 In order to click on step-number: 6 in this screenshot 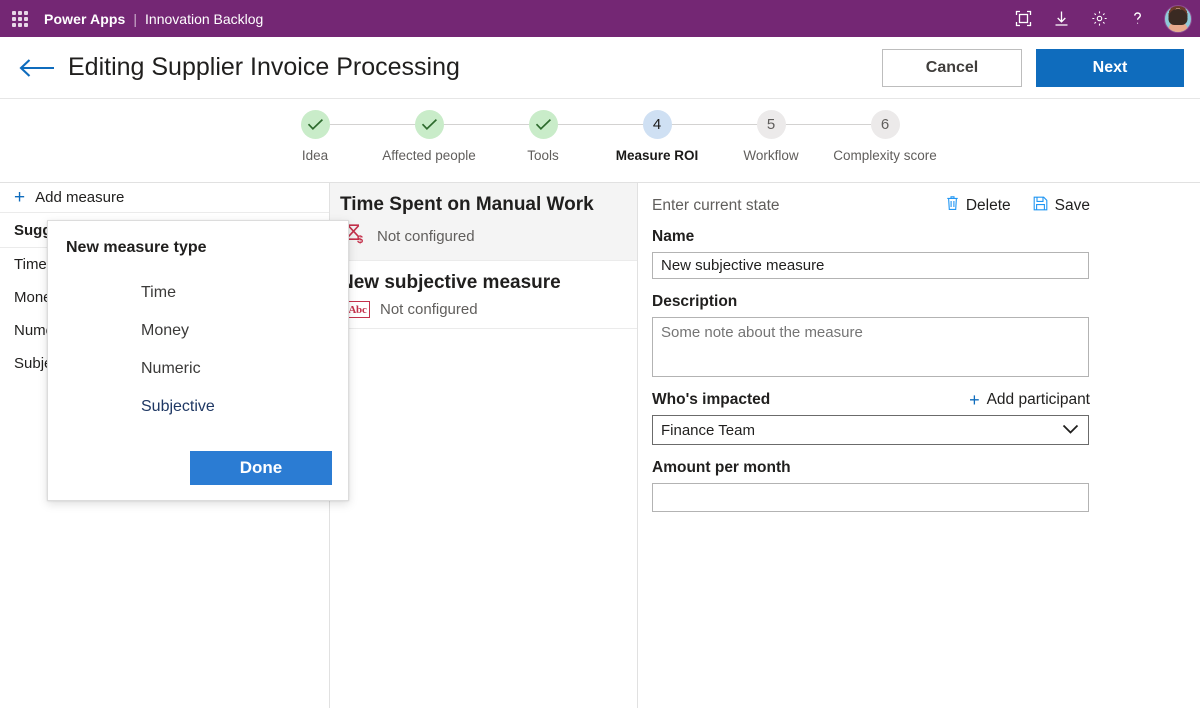, I will do `click(885, 124)`.